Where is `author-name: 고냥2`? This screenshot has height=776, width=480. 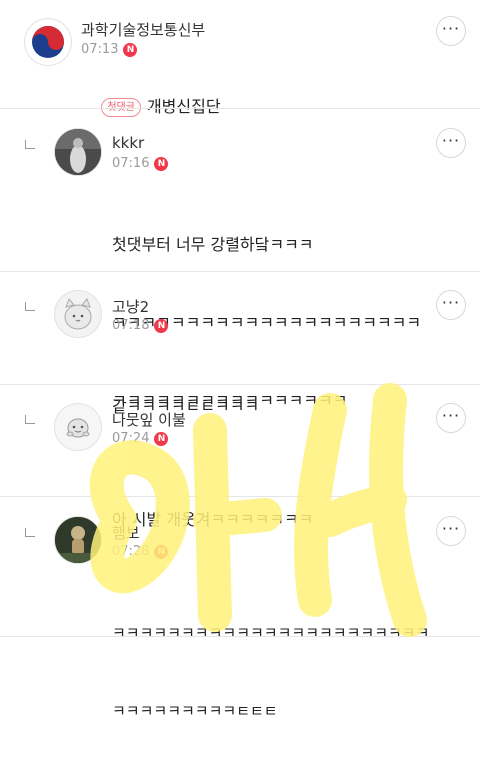
author-name: 고냥2 is located at coordinates (130, 306).